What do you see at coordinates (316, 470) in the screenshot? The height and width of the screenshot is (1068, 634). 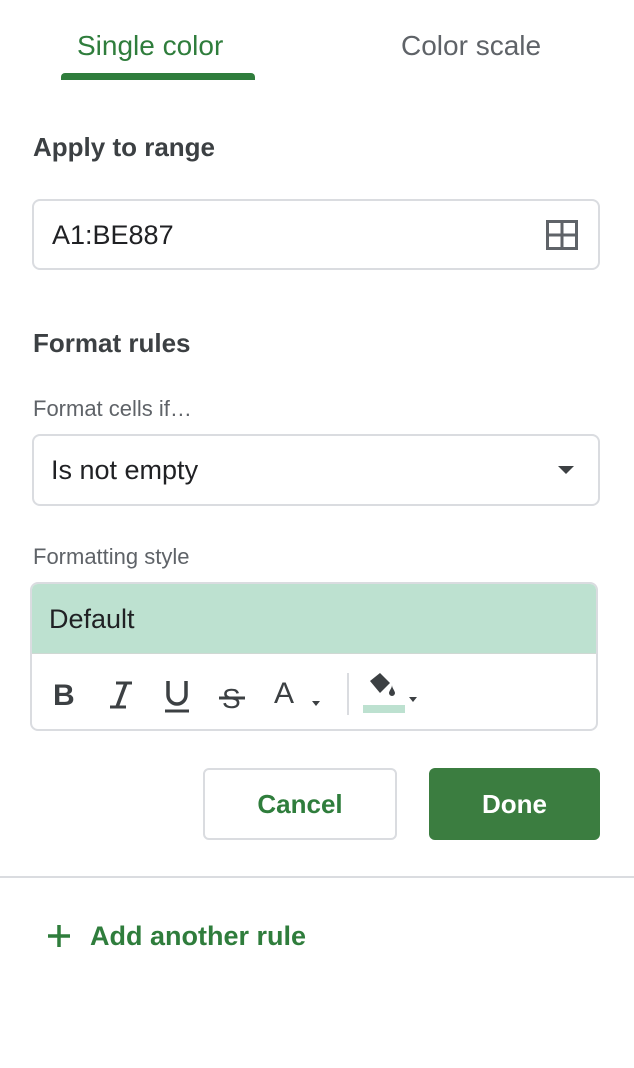 I see `condition-dropdown: Is not empty` at bounding box center [316, 470].